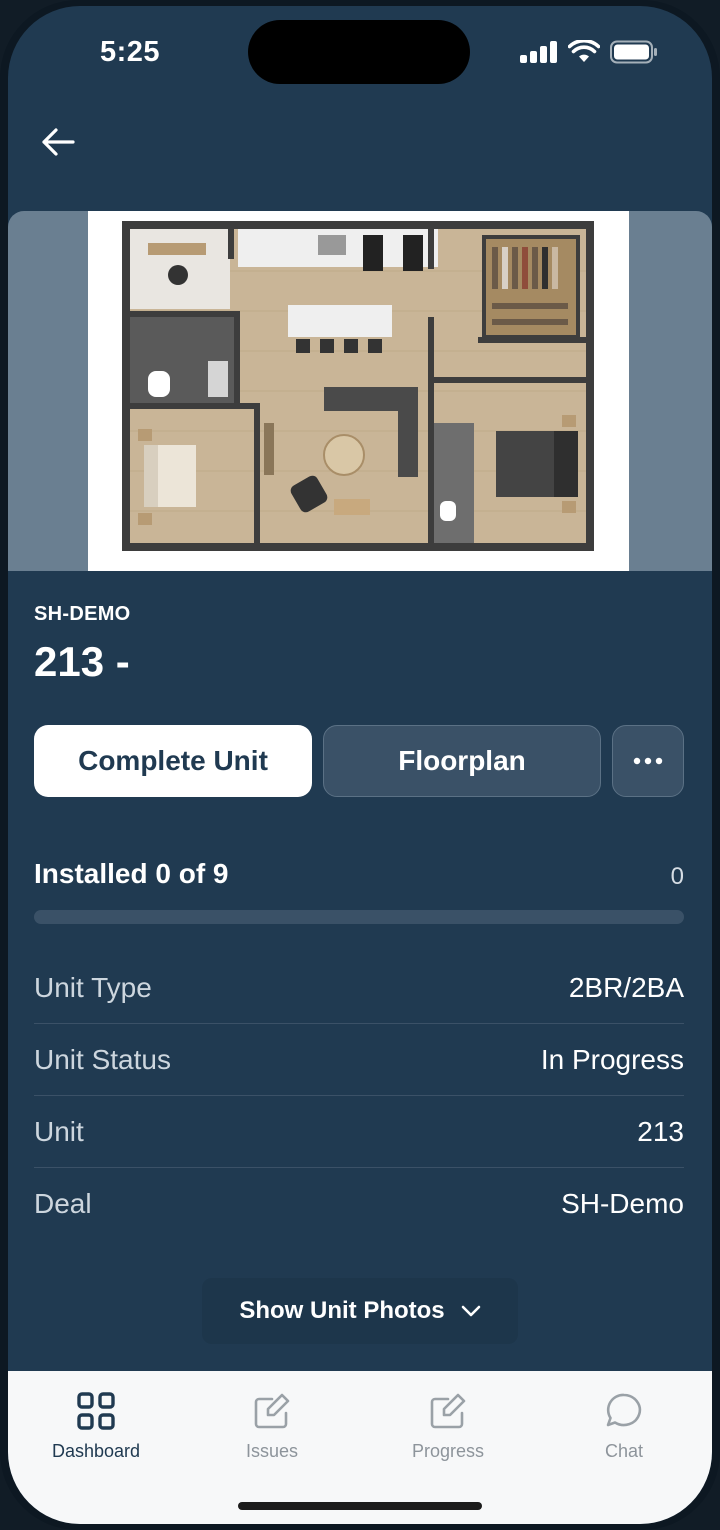 The width and height of the screenshot is (720, 1530). What do you see at coordinates (358, 386) in the screenshot?
I see `floorplan-drawing` at bounding box center [358, 386].